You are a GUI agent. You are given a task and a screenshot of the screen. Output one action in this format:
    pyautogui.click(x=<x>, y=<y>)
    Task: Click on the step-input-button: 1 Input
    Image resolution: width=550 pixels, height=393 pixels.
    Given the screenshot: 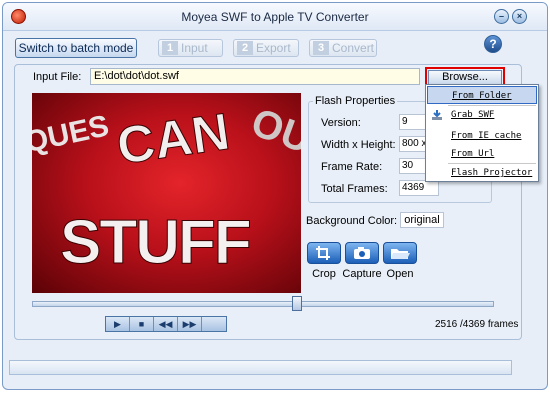 What is the action you would take?
    pyautogui.click(x=190, y=48)
    